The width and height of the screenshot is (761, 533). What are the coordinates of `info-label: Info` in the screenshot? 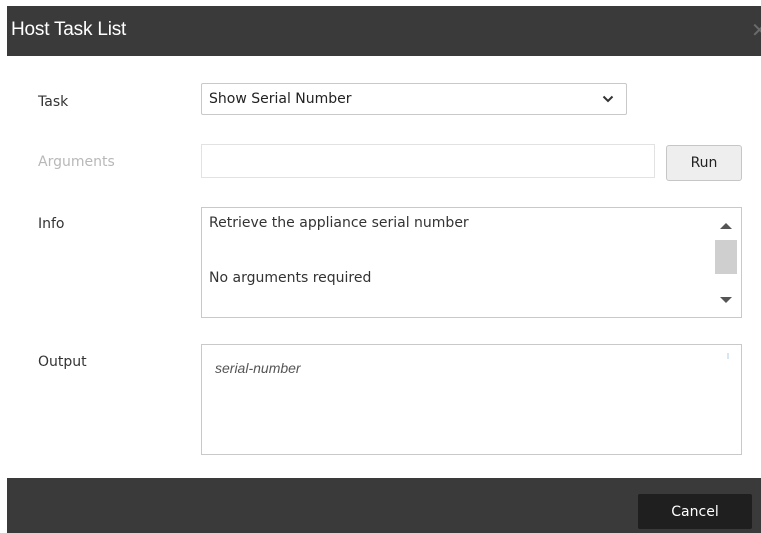 It's located at (51, 224).